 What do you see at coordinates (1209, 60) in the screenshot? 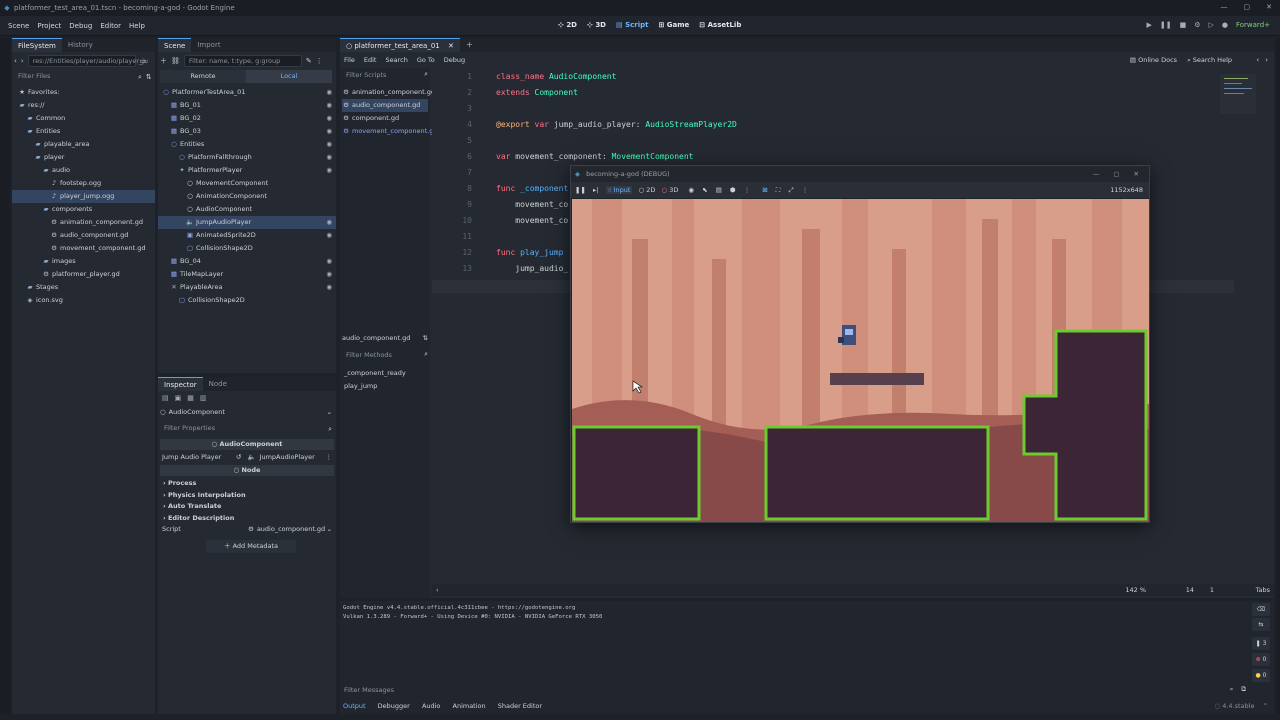
I see `search-help-link: ⌕ Search Help` at bounding box center [1209, 60].